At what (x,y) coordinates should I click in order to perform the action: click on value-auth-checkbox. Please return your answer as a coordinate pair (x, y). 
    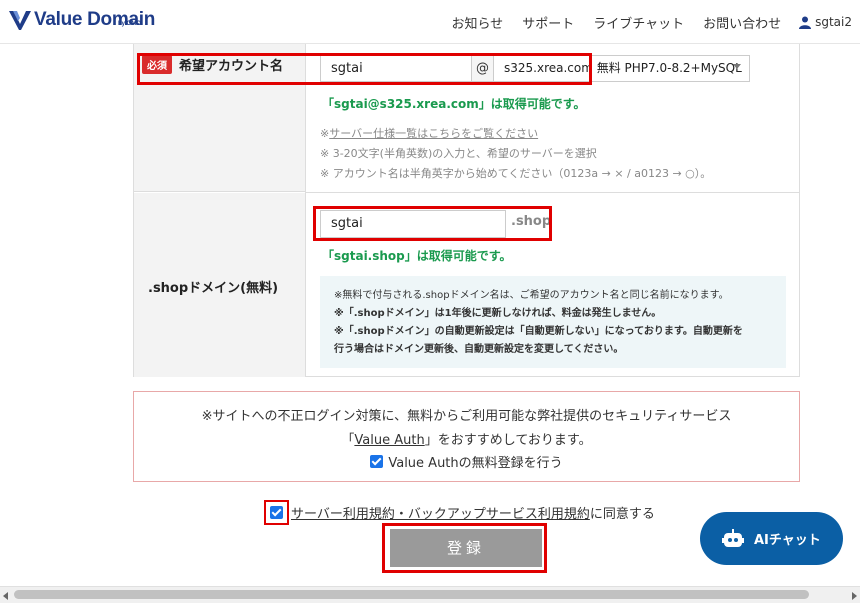
    Looking at the image, I should click on (377, 461).